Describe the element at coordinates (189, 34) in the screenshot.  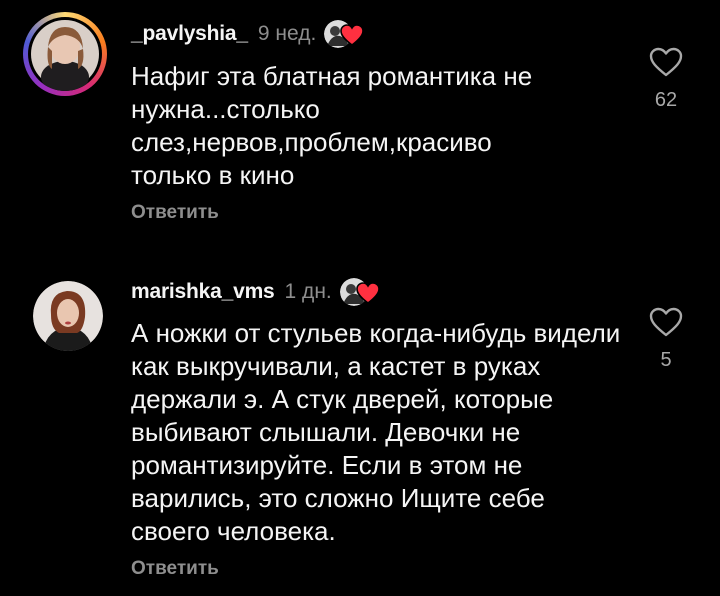
I see `comment-username: _pavlyshia_` at that location.